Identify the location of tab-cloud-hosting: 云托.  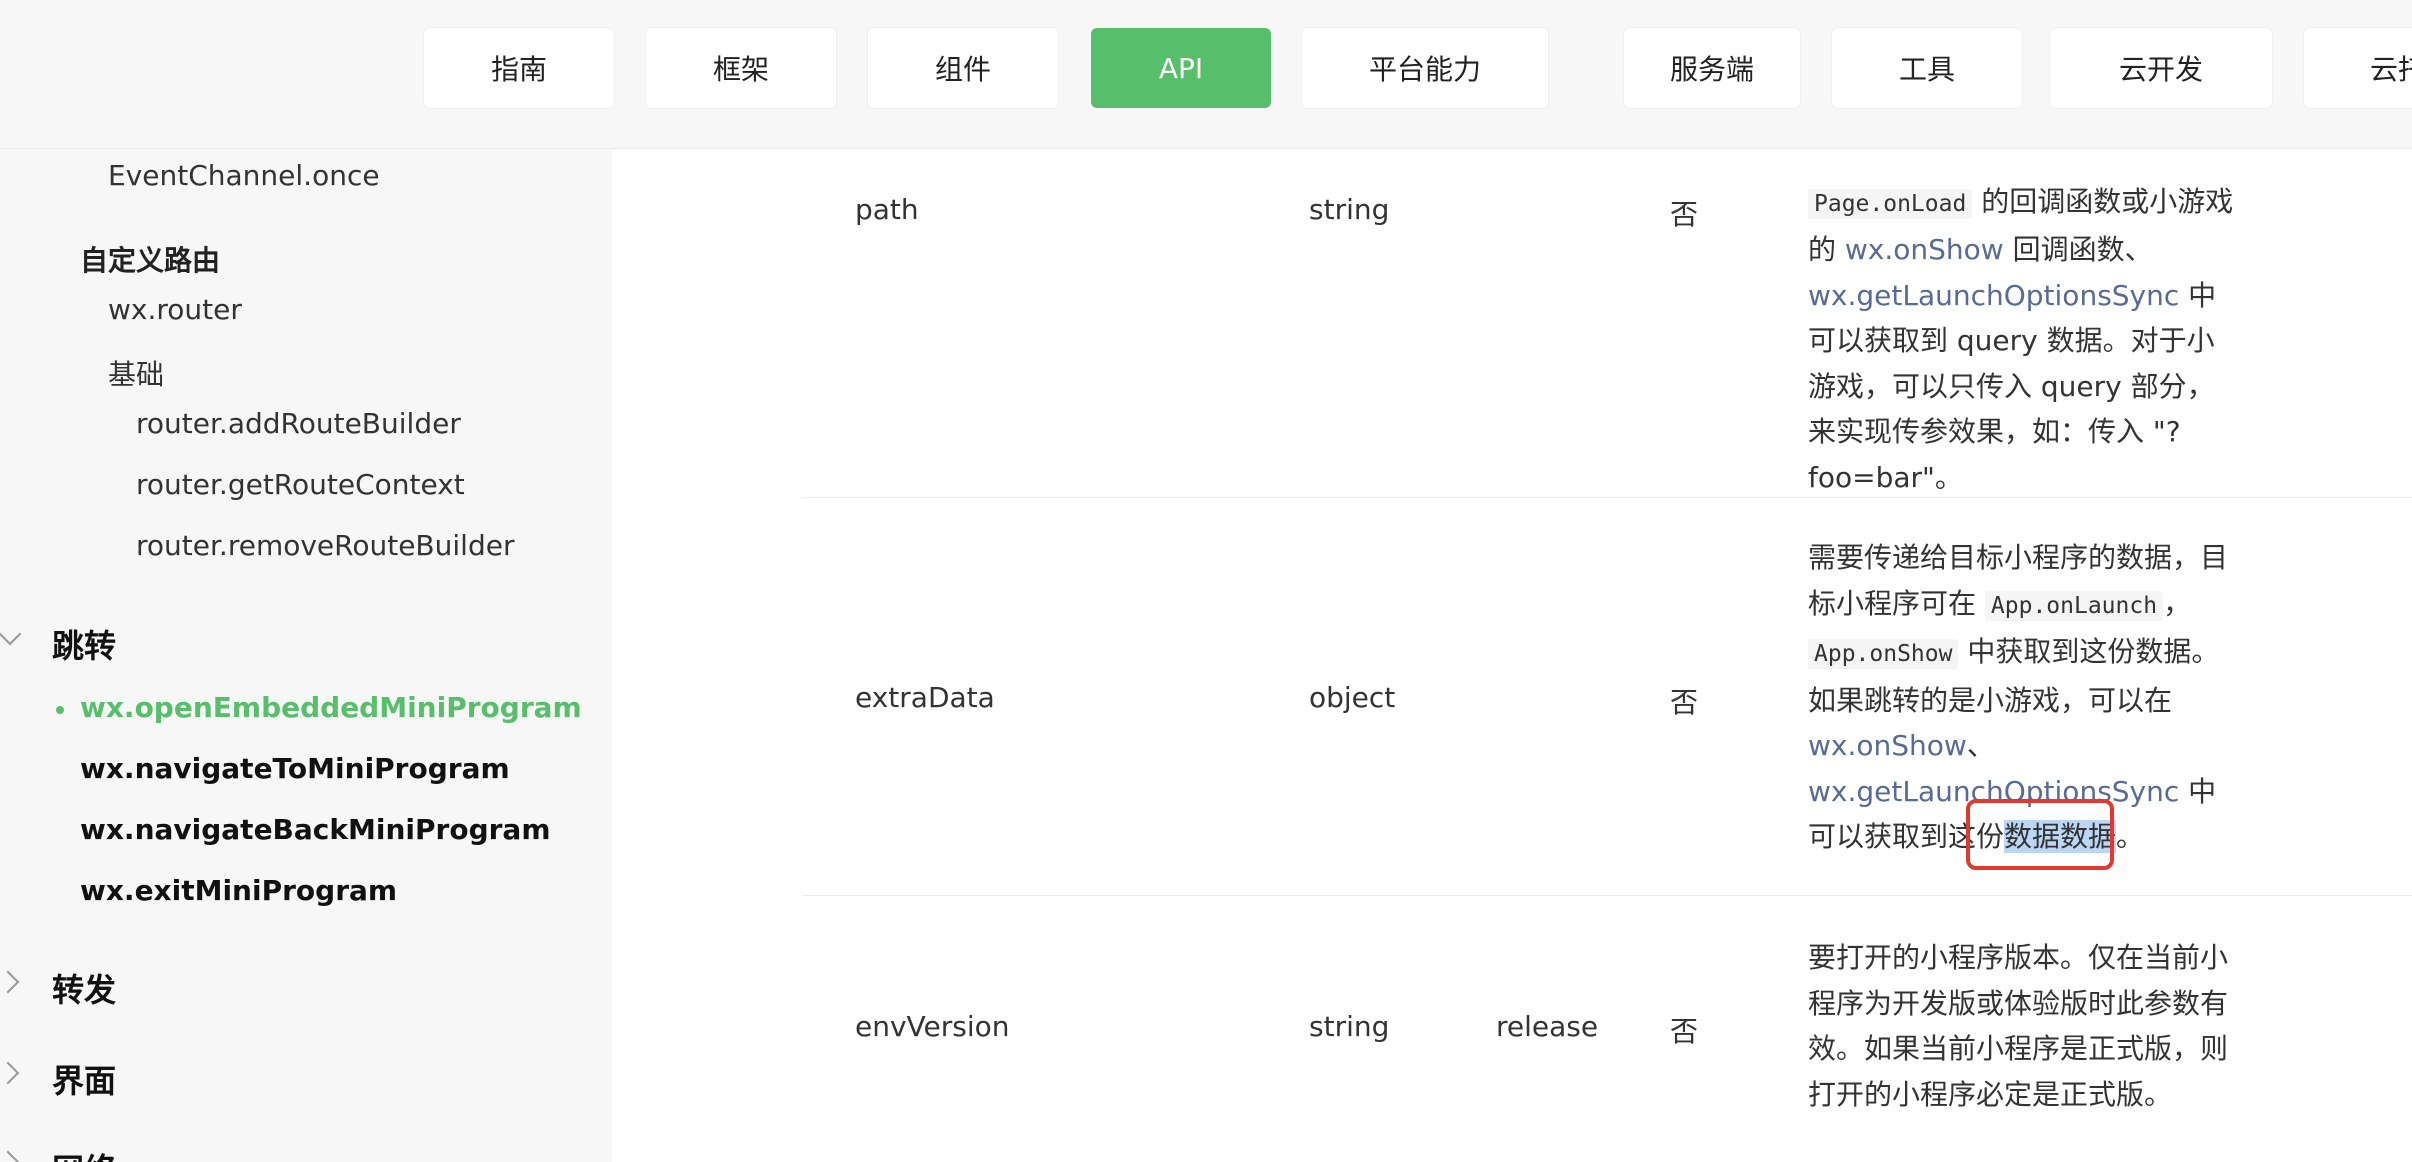
(2358, 68).